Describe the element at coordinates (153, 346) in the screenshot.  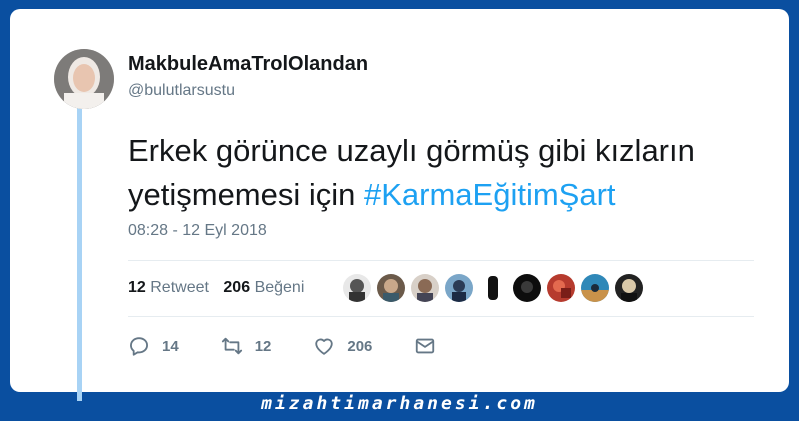
I see `reply-button: 14` at that location.